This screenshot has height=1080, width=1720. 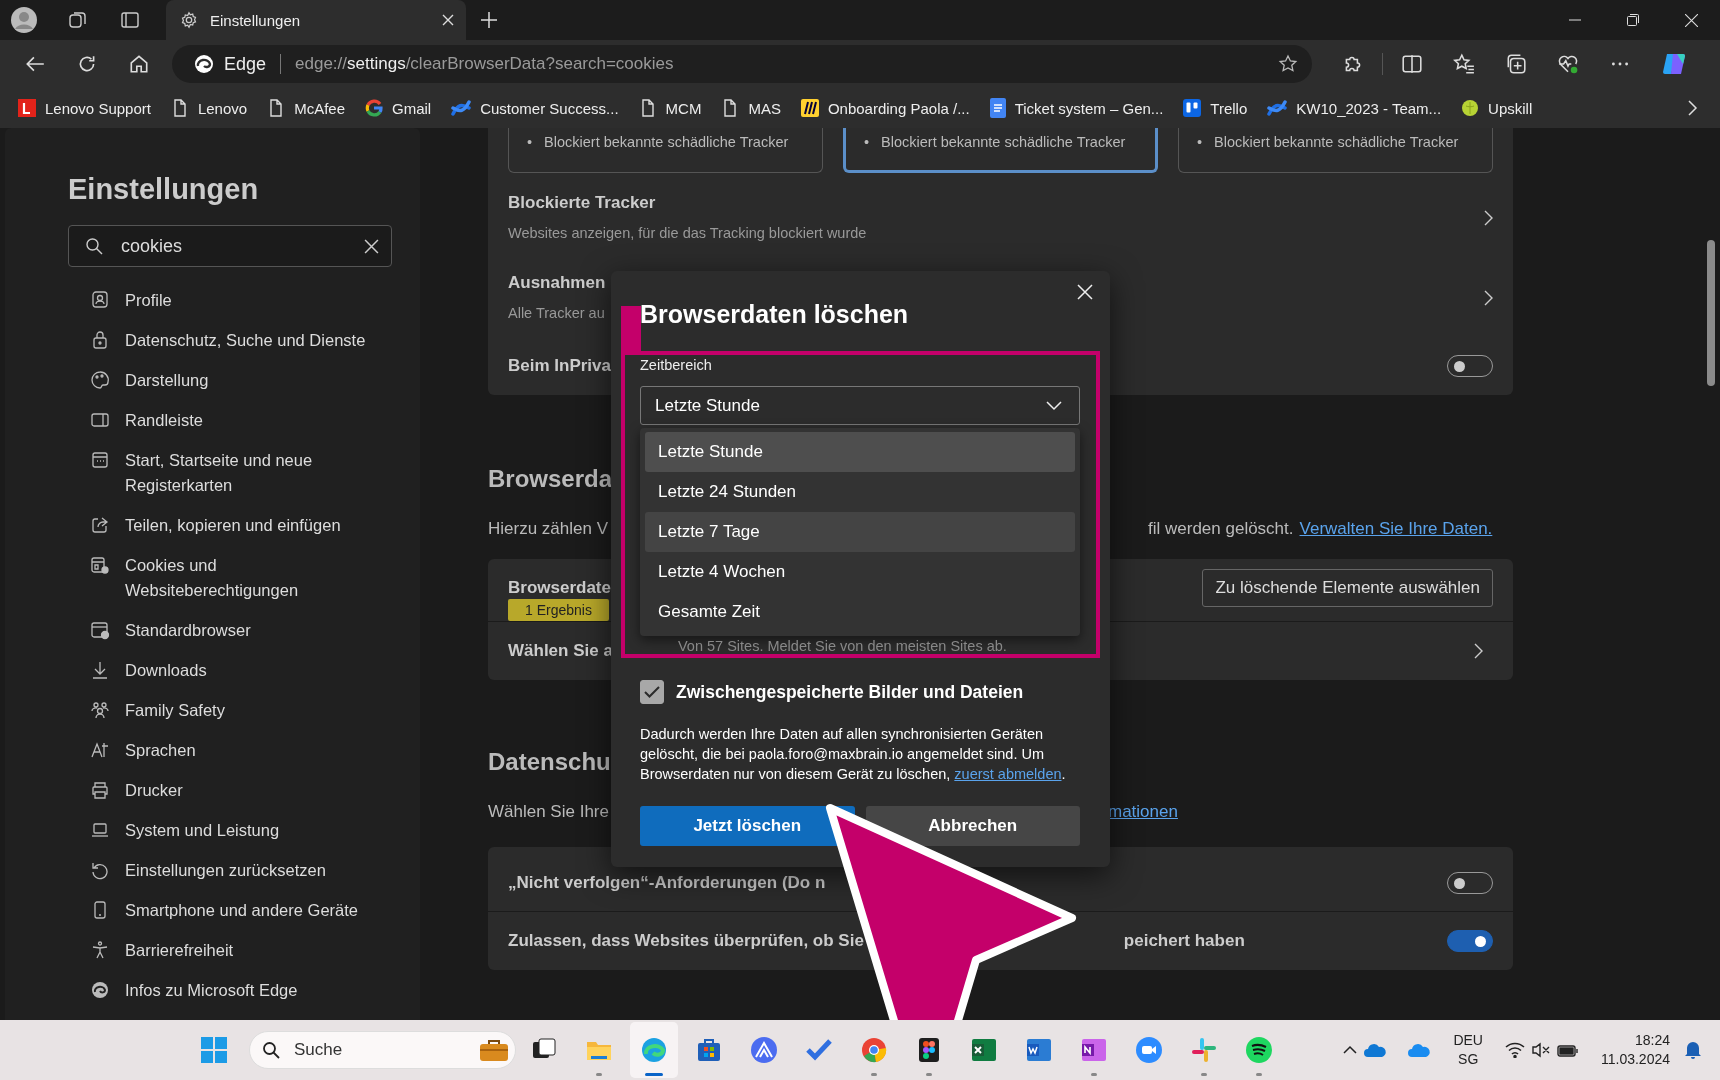 I want to click on section-description: Hierzu zählen V, so click(x=548, y=529).